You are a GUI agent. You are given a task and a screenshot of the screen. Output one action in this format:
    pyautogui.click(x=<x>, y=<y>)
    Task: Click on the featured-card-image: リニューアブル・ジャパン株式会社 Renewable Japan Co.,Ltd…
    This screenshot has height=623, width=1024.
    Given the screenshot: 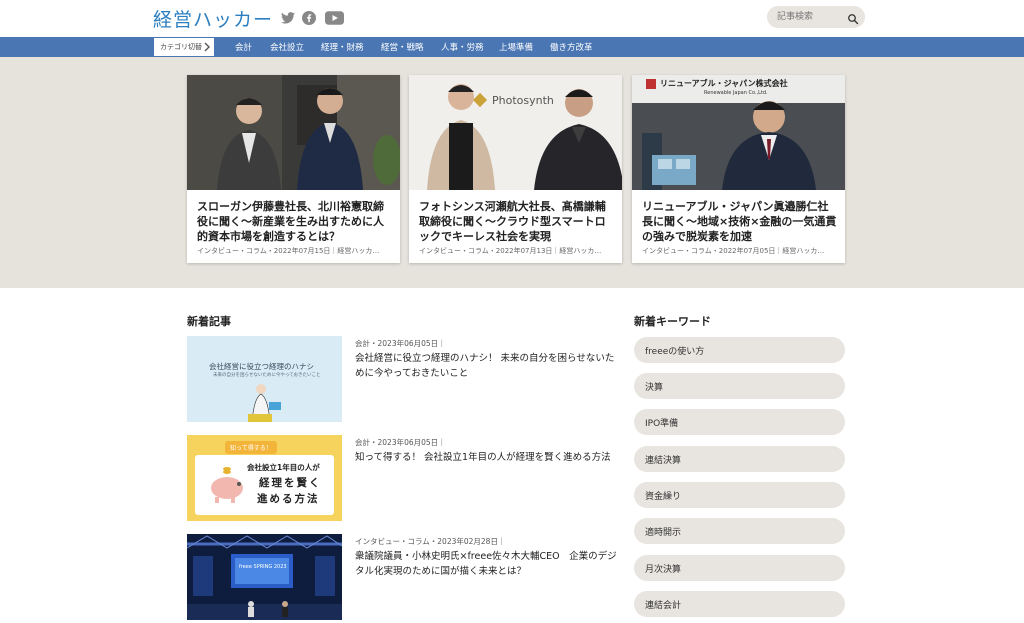 What is the action you would take?
    pyautogui.click(x=738, y=132)
    